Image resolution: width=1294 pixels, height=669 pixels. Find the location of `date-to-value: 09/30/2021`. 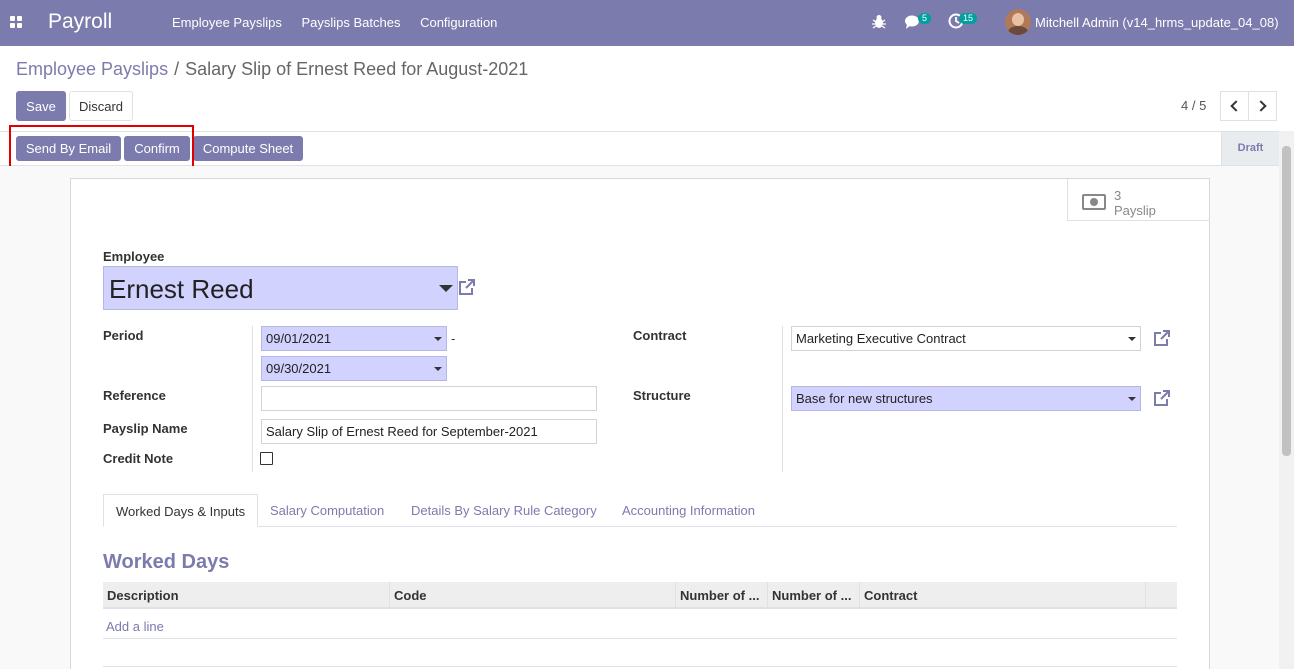

date-to-value: 09/30/2021 is located at coordinates (299, 368).